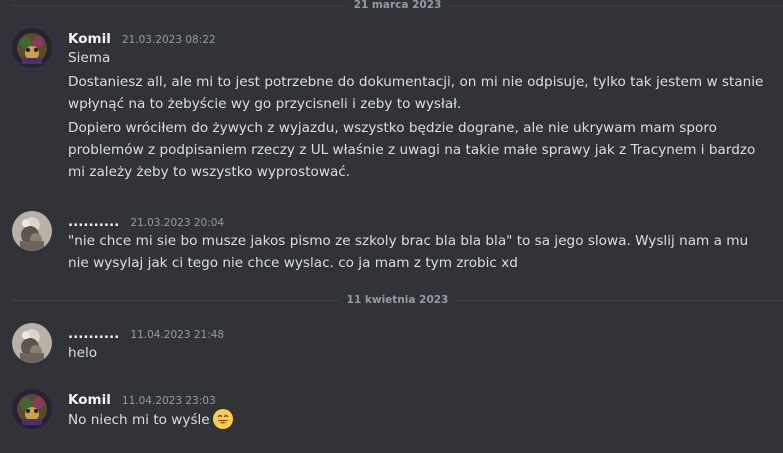 This screenshot has height=453, width=783. I want to click on timestamp: 11.04.2023 21:48, so click(177, 335).